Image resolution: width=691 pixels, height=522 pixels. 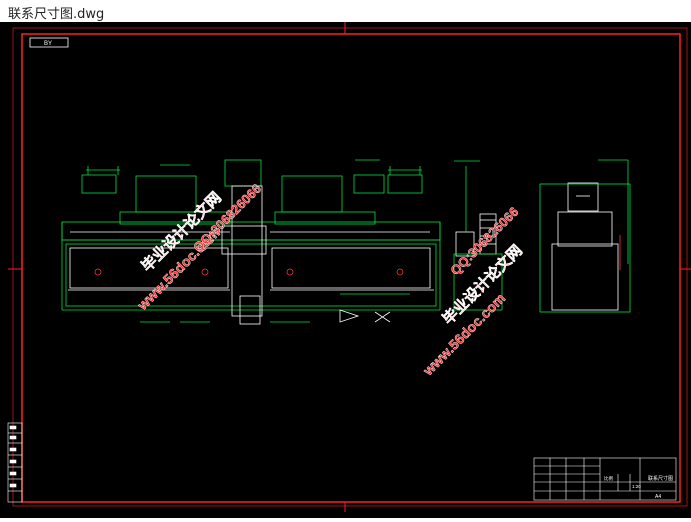 What do you see at coordinates (658, 497) in the screenshot?
I see `titleblock-sheet: A4` at bounding box center [658, 497].